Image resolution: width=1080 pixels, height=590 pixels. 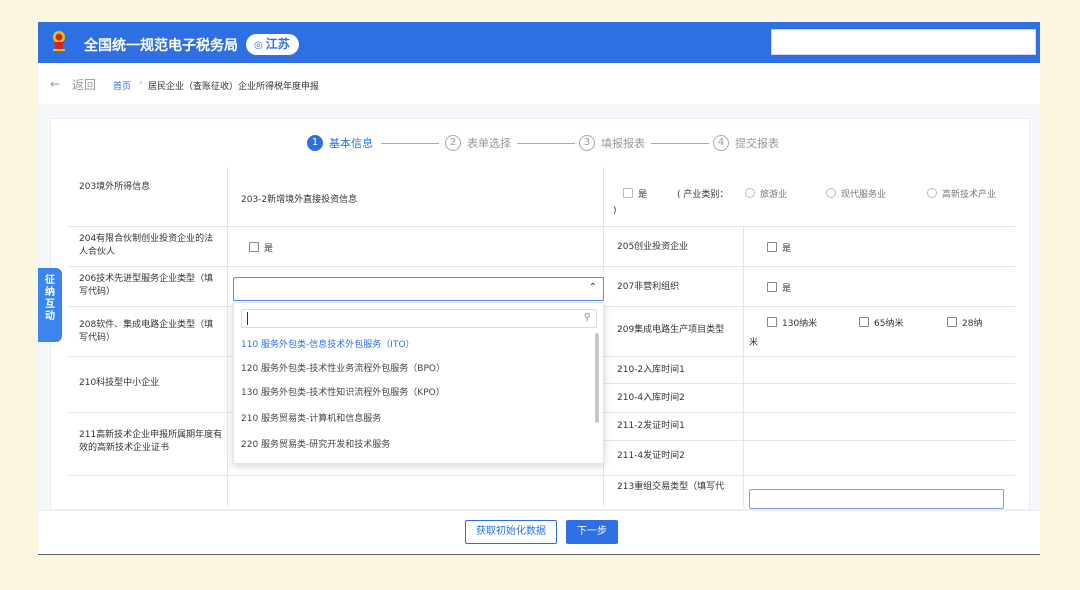 What do you see at coordinates (50, 298) in the screenshot?
I see `side-tab-label: 征纳互动` at bounding box center [50, 298].